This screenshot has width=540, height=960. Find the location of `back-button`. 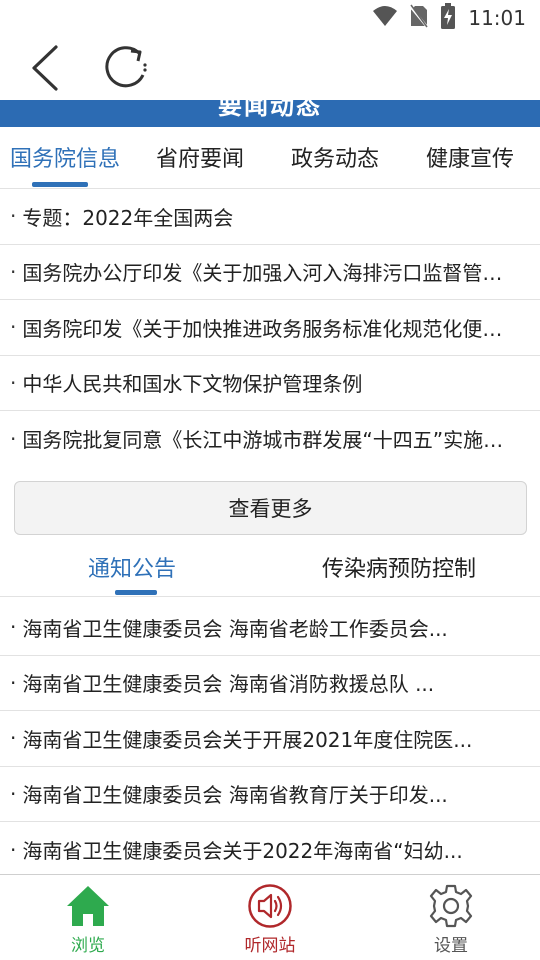

back-button is located at coordinates (45, 68).